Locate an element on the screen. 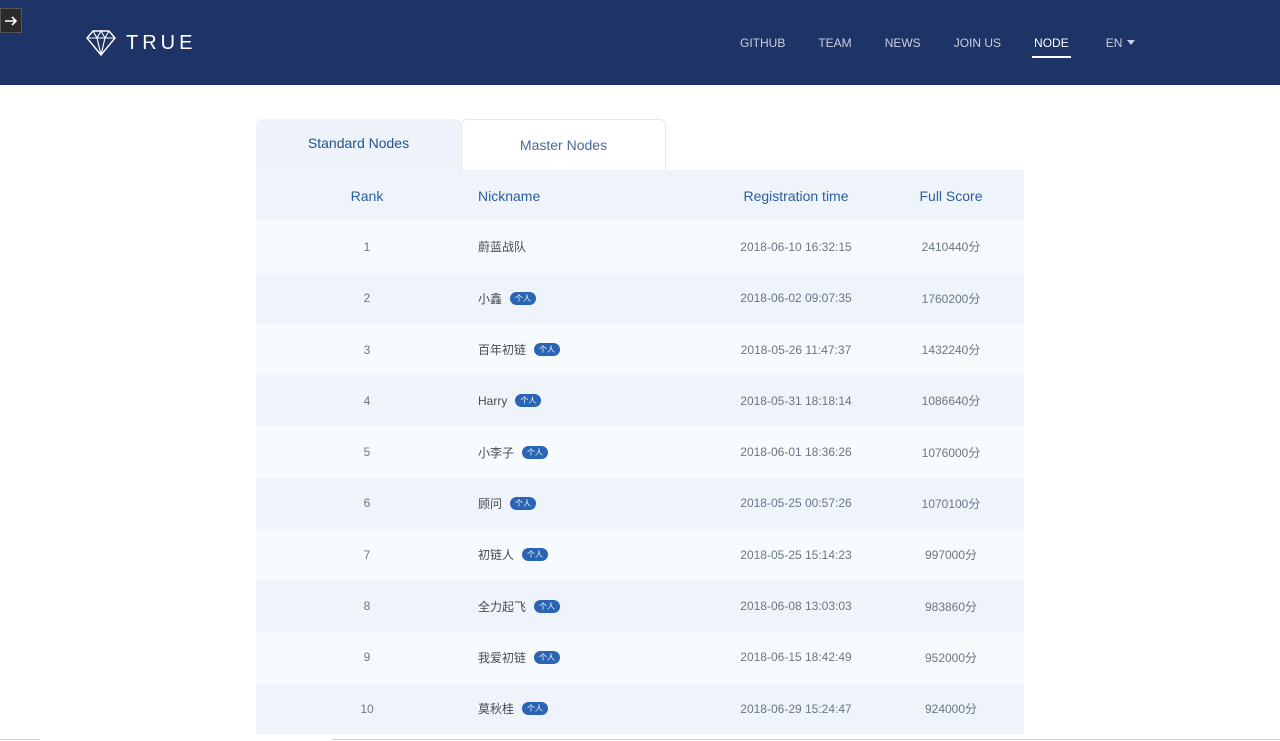 This screenshot has height=741, width=1280. arrow-right-icon is located at coordinates (11, 20).